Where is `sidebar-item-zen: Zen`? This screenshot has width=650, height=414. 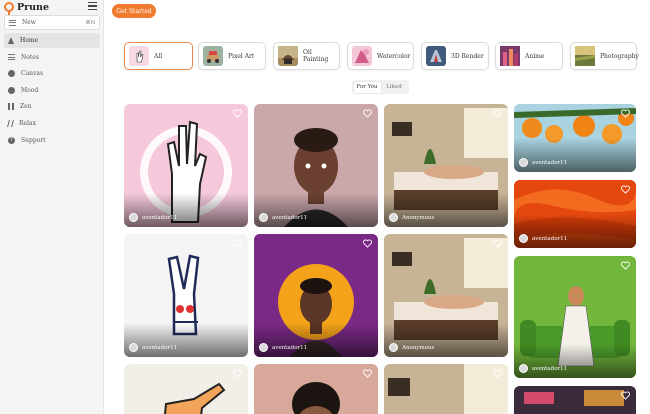
sidebar-item-zen: Zen is located at coordinates (52, 106).